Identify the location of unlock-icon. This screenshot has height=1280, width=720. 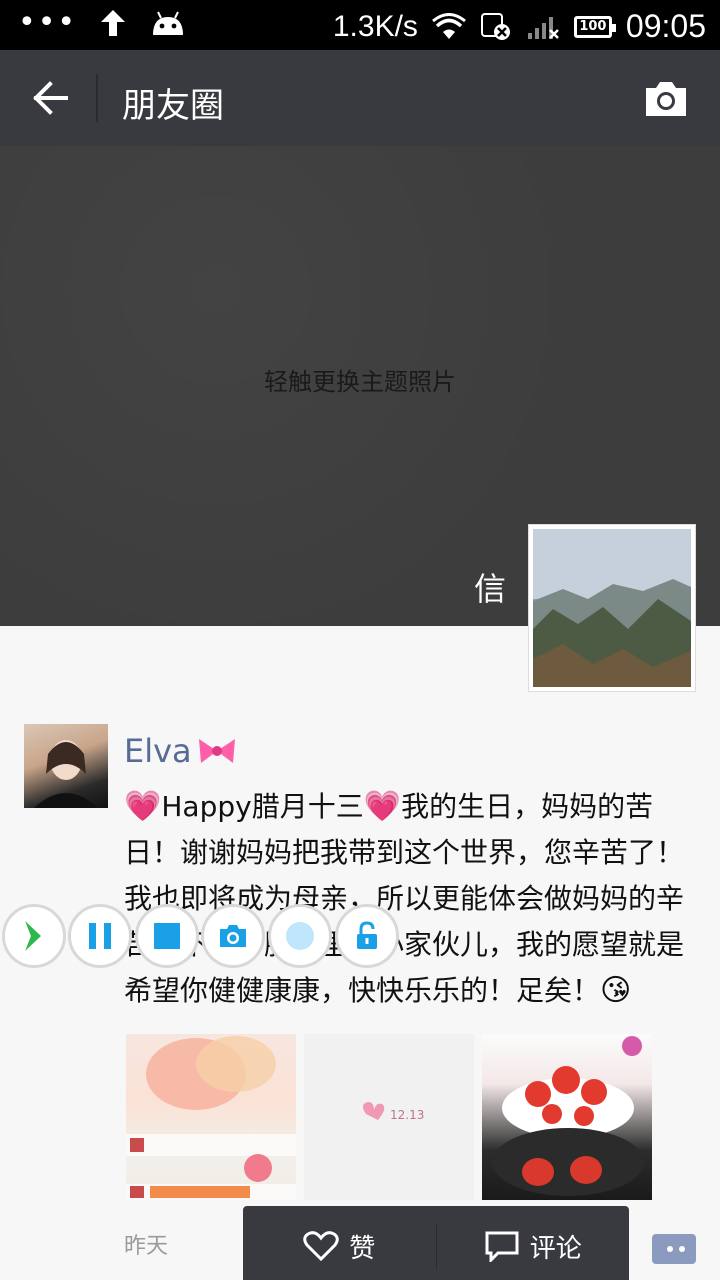
(367, 935).